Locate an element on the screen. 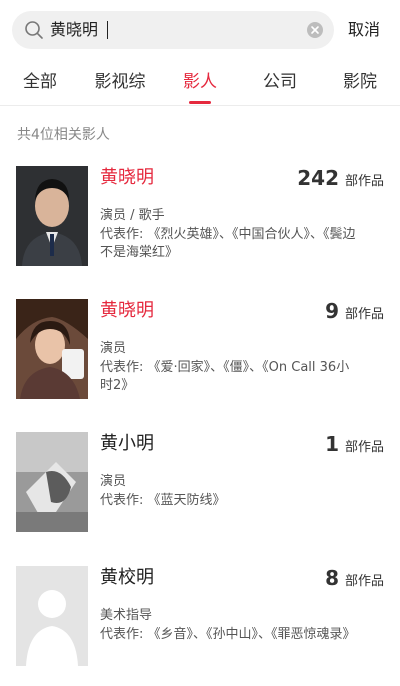  cancel-button: 取消 is located at coordinates (364, 30).